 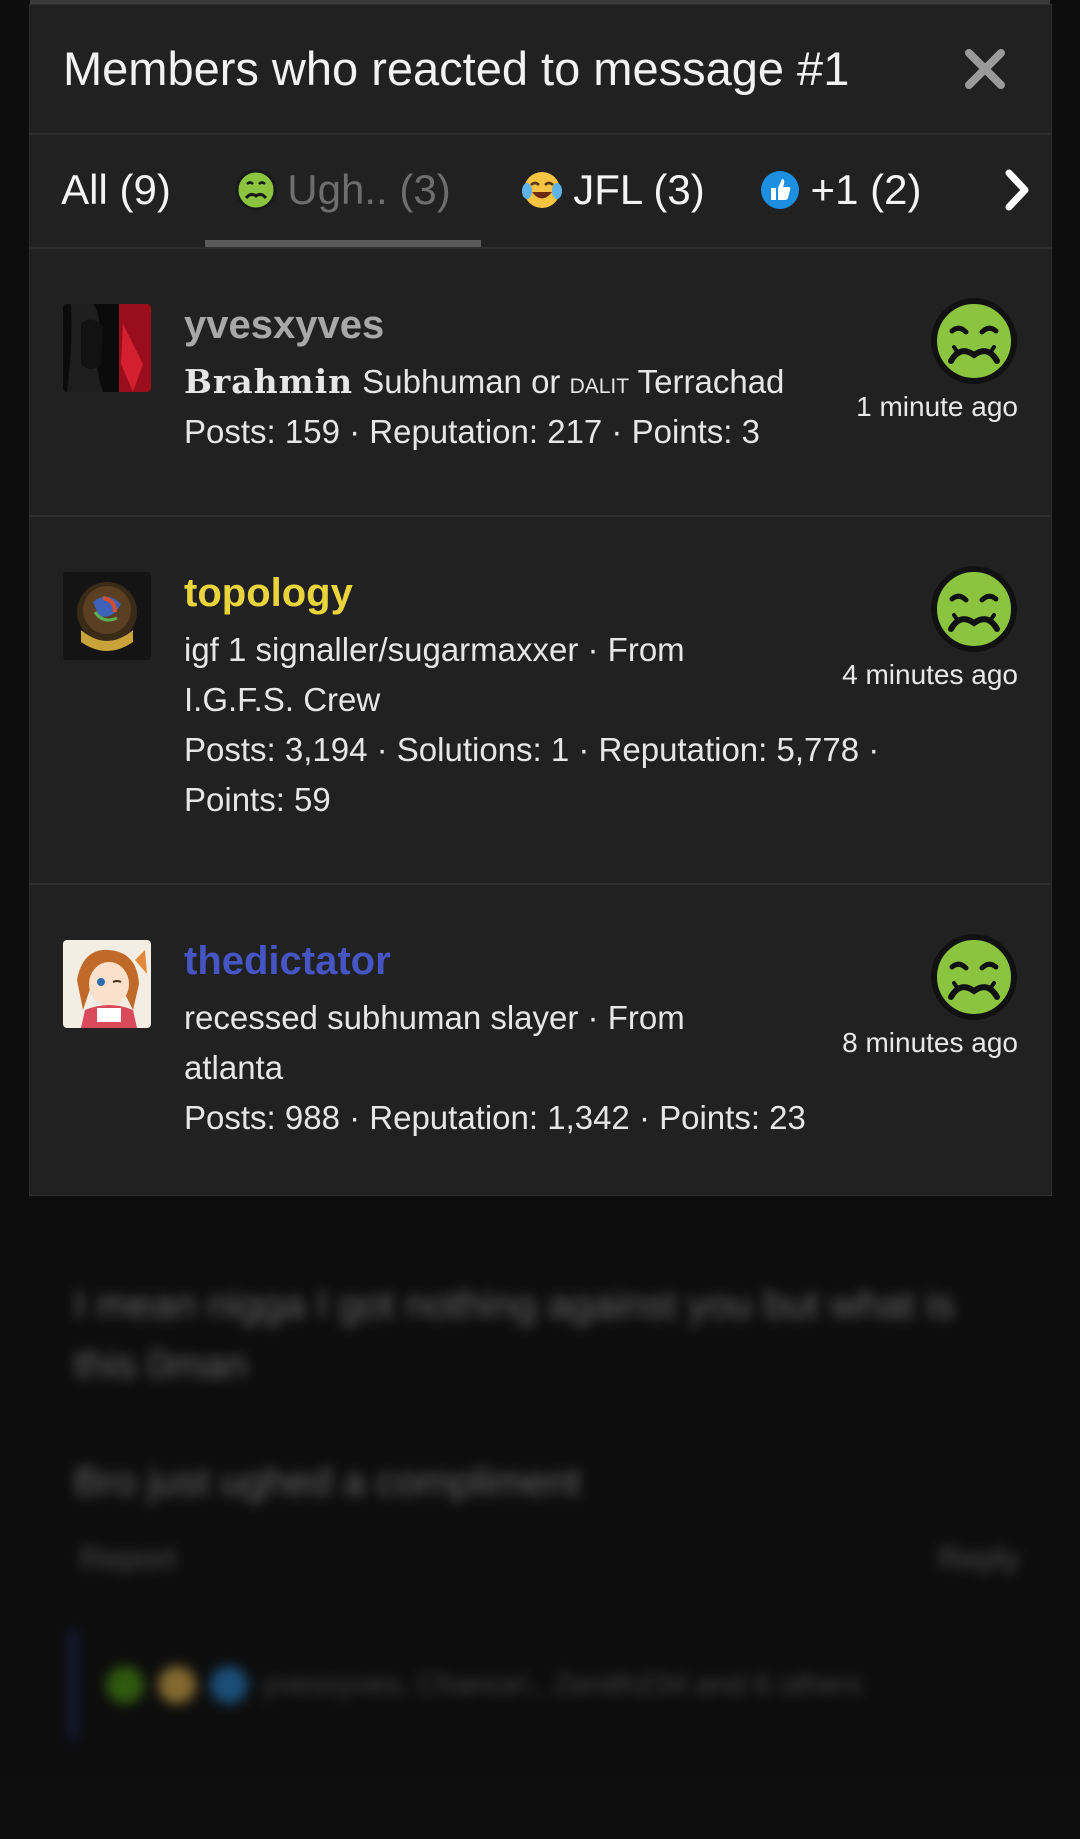 I want to click on member-name: topology, so click(x=268, y=593).